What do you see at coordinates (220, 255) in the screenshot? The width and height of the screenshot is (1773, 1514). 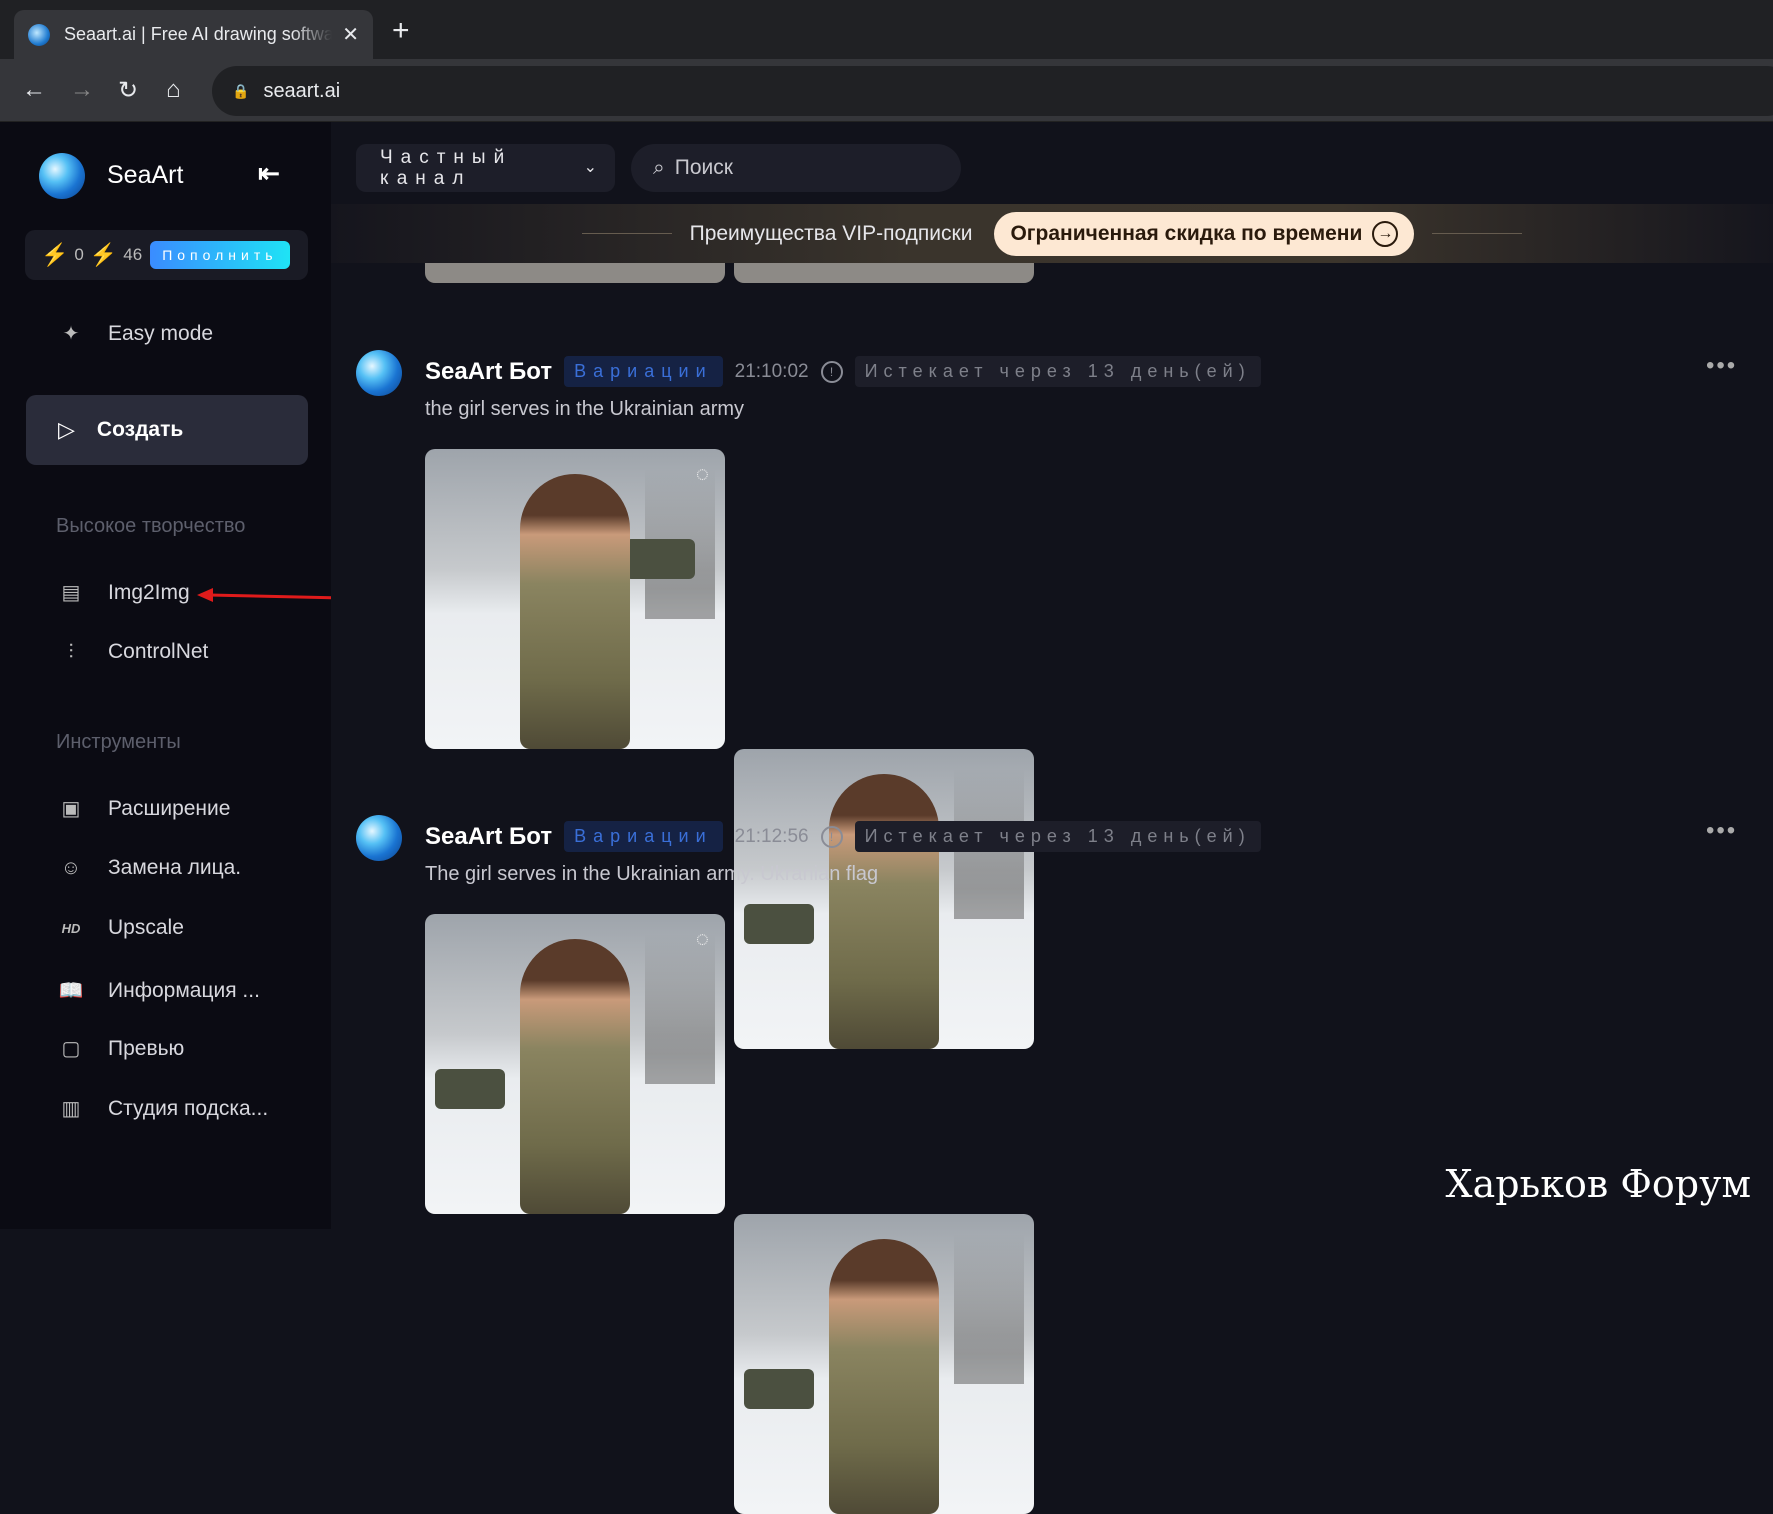 I see `topup-button: Пополнить` at bounding box center [220, 255].